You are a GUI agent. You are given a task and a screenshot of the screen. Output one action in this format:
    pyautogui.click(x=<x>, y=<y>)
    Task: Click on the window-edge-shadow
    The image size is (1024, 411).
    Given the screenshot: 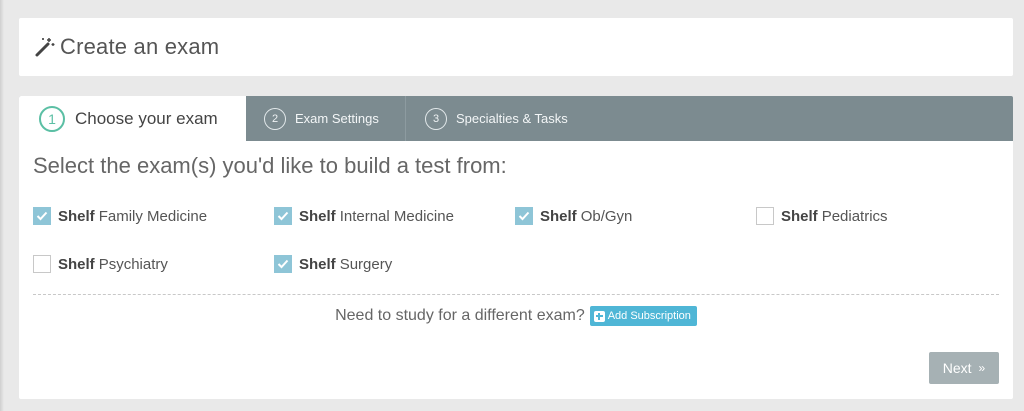 What is the action you would take?
    pyautogui.click(x=2, y=205)
    